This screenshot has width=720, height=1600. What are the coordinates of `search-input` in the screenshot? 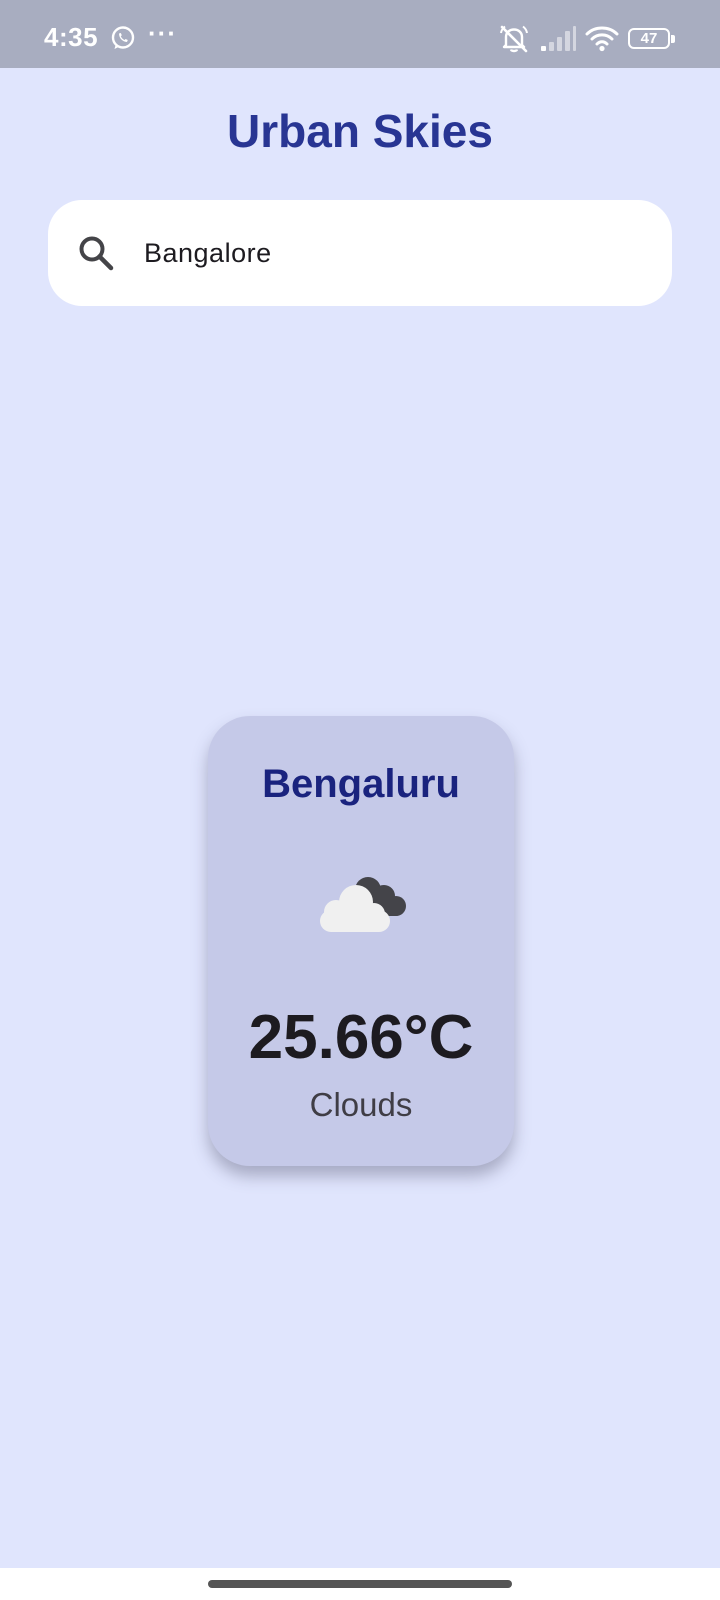 It's located at (394, 253).